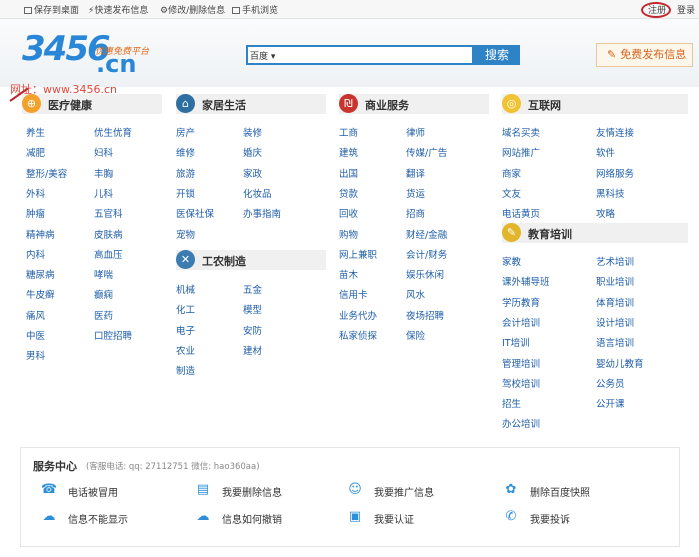  Describe the element at coordinates (426, 254) in the screenshot. I see `category-link-business: 会计/财务` at that location.